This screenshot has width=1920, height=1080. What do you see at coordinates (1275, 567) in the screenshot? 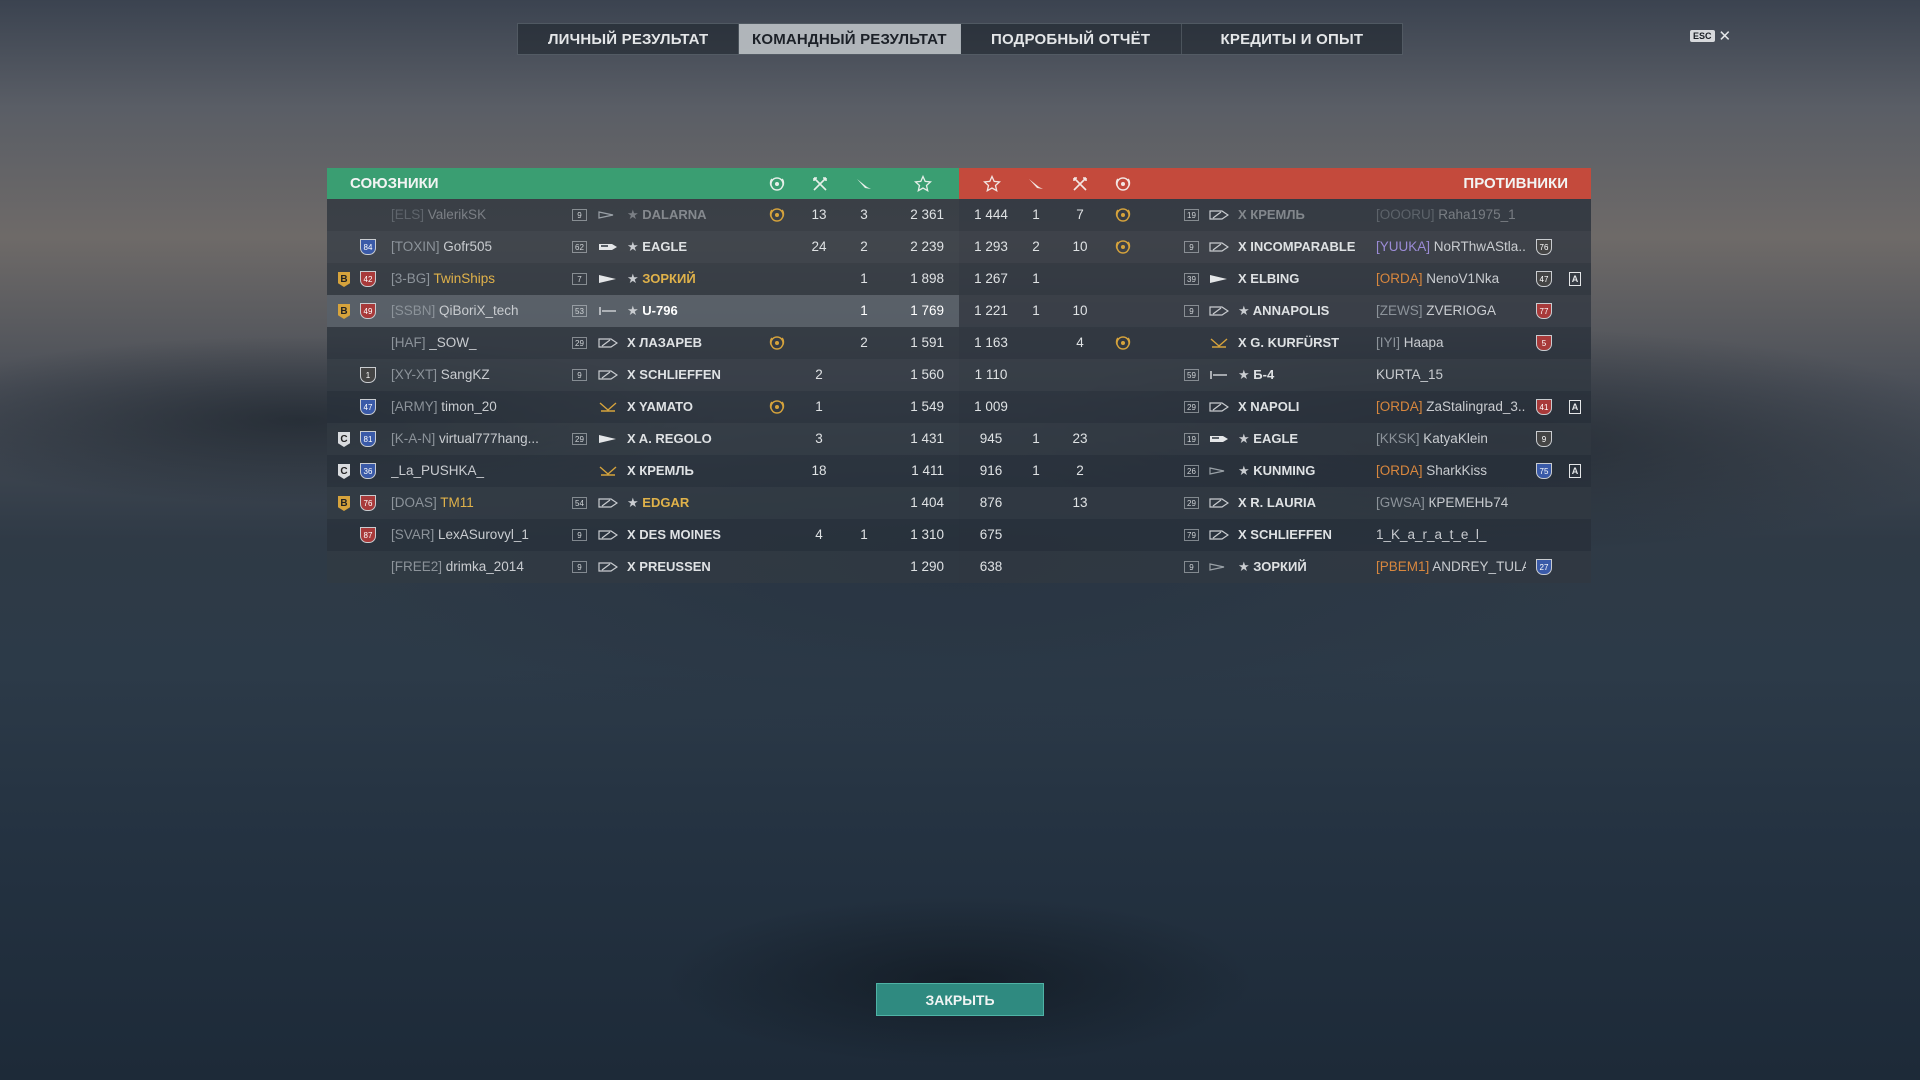
I see `enemy-player-row: 638 9 ★ ЗОРКИЙ [PBEM1] ANDREY_TULA 27` at bounding box center [1275, 567].